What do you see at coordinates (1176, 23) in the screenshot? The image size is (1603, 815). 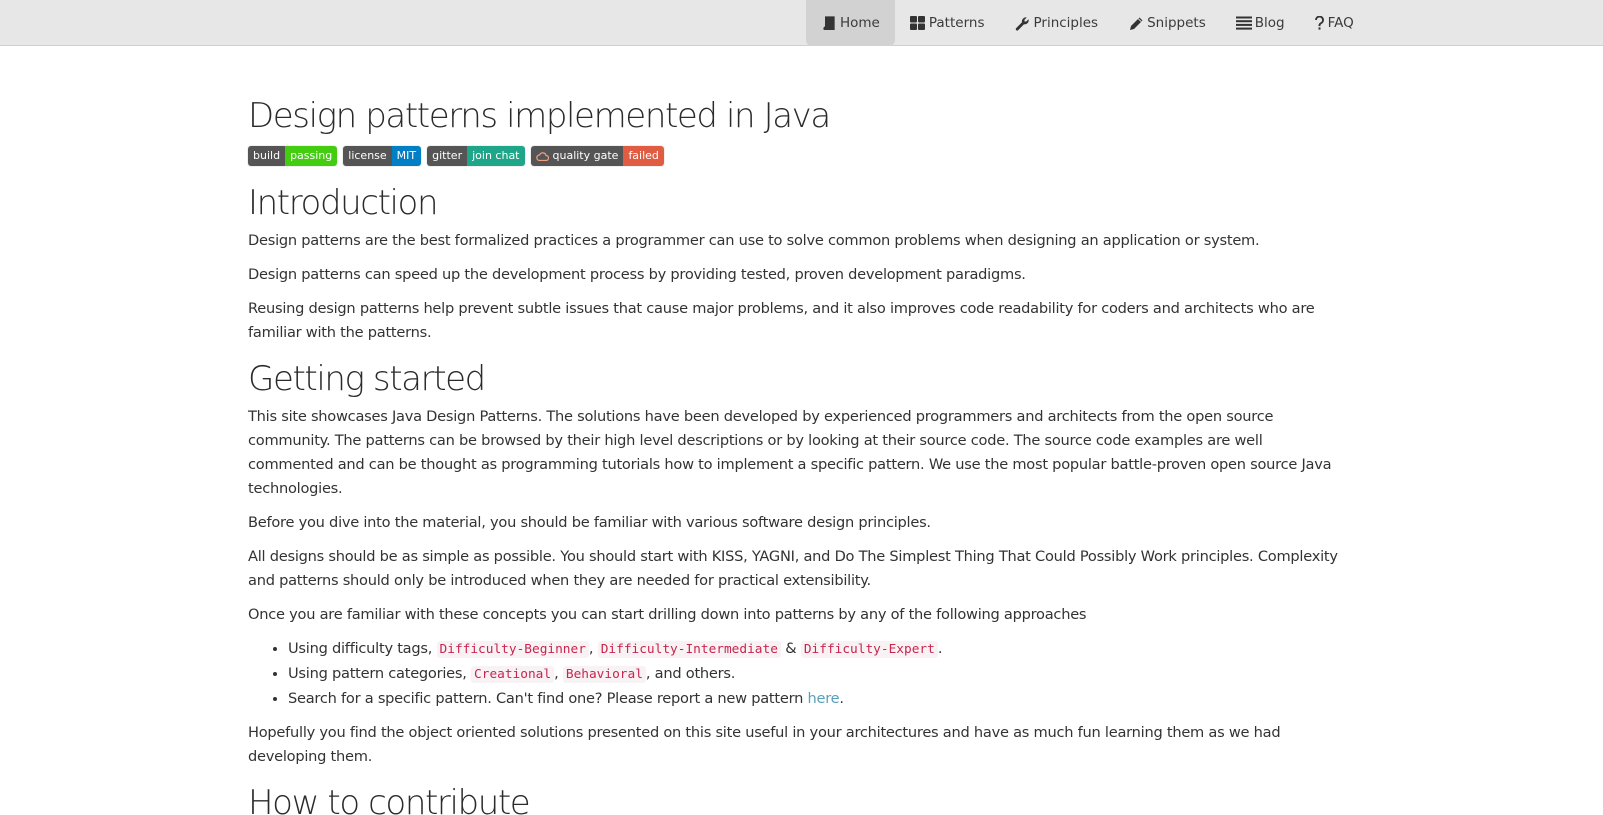 I see `nav-snippets-label: Snippets` at bounding box center [1176, 23].